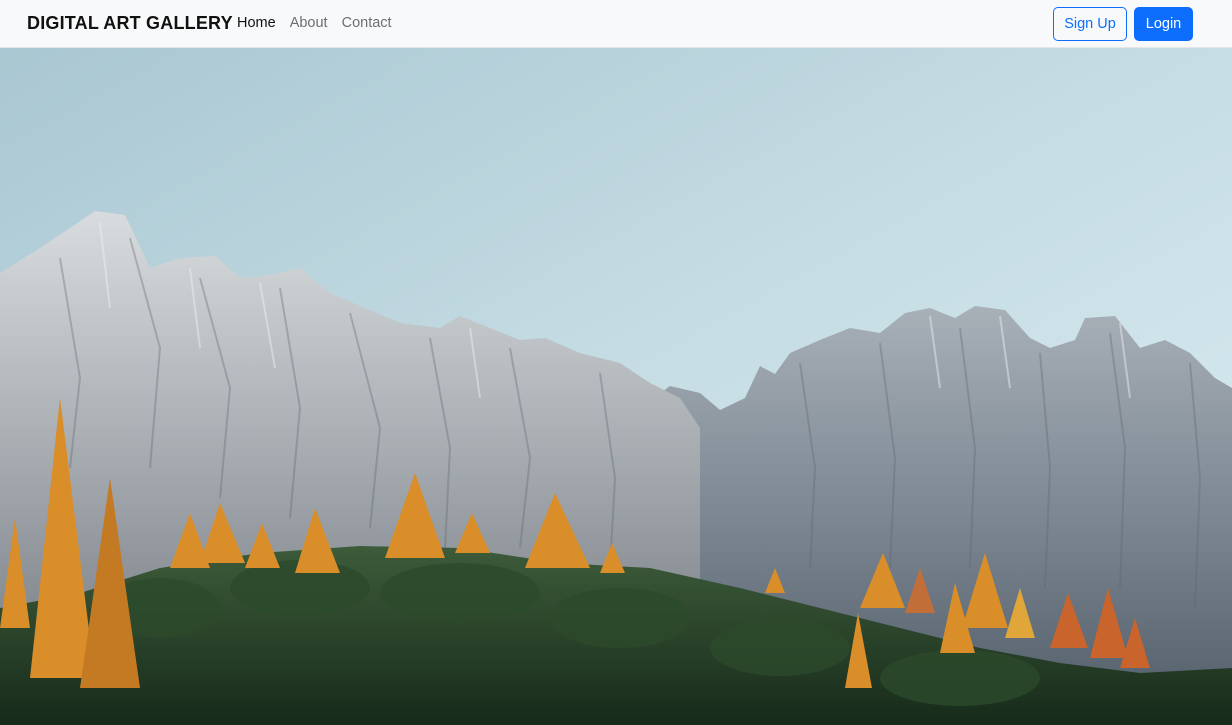  I want to click on nav-link-about: About, so click(309, 23).